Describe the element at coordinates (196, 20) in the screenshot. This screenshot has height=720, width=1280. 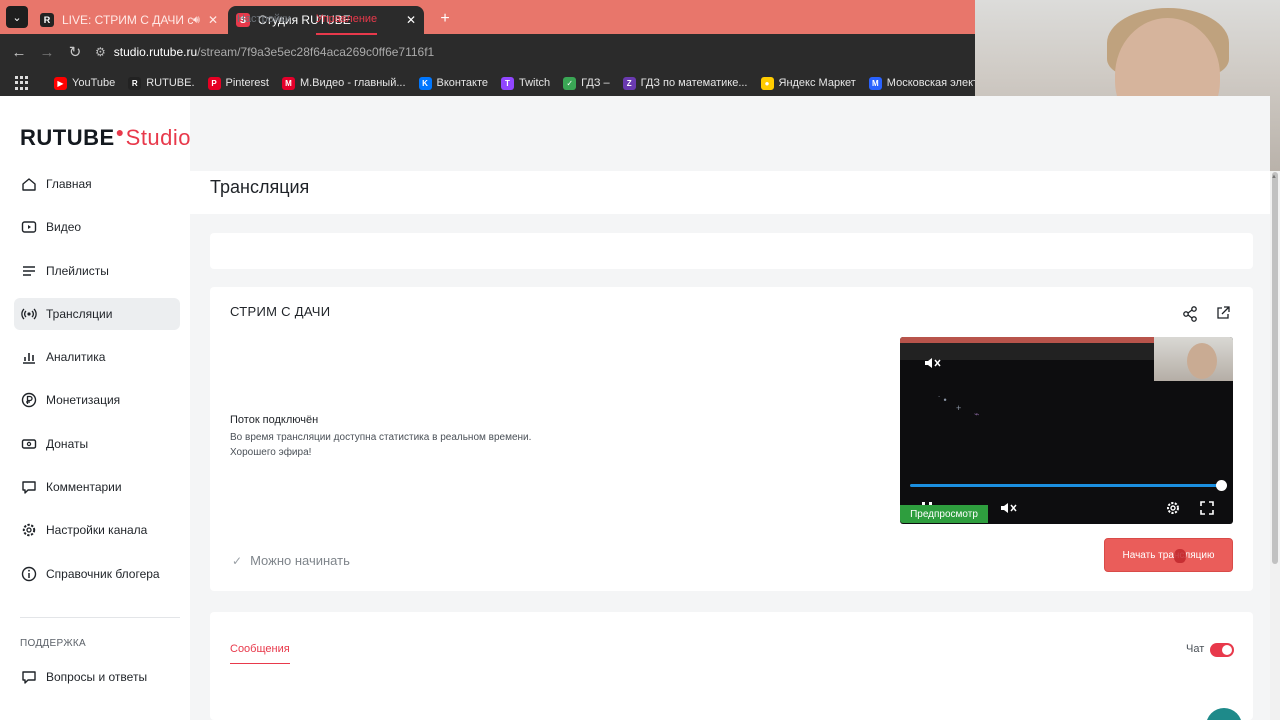
I see `speaker-icon: 🔊︎` at that location.